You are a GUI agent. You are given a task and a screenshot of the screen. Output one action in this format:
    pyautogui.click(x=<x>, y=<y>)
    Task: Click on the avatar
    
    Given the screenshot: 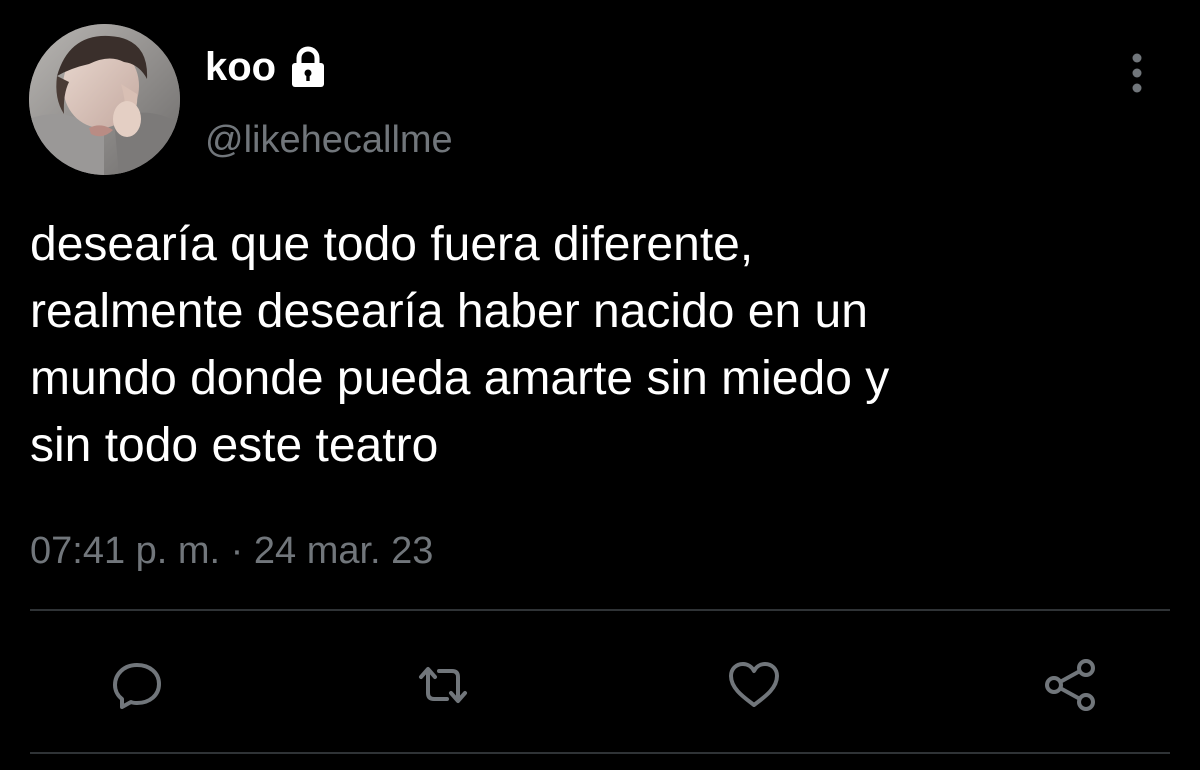 What is the action you would take?
    pyautogui.click(x=104, y=99)
    